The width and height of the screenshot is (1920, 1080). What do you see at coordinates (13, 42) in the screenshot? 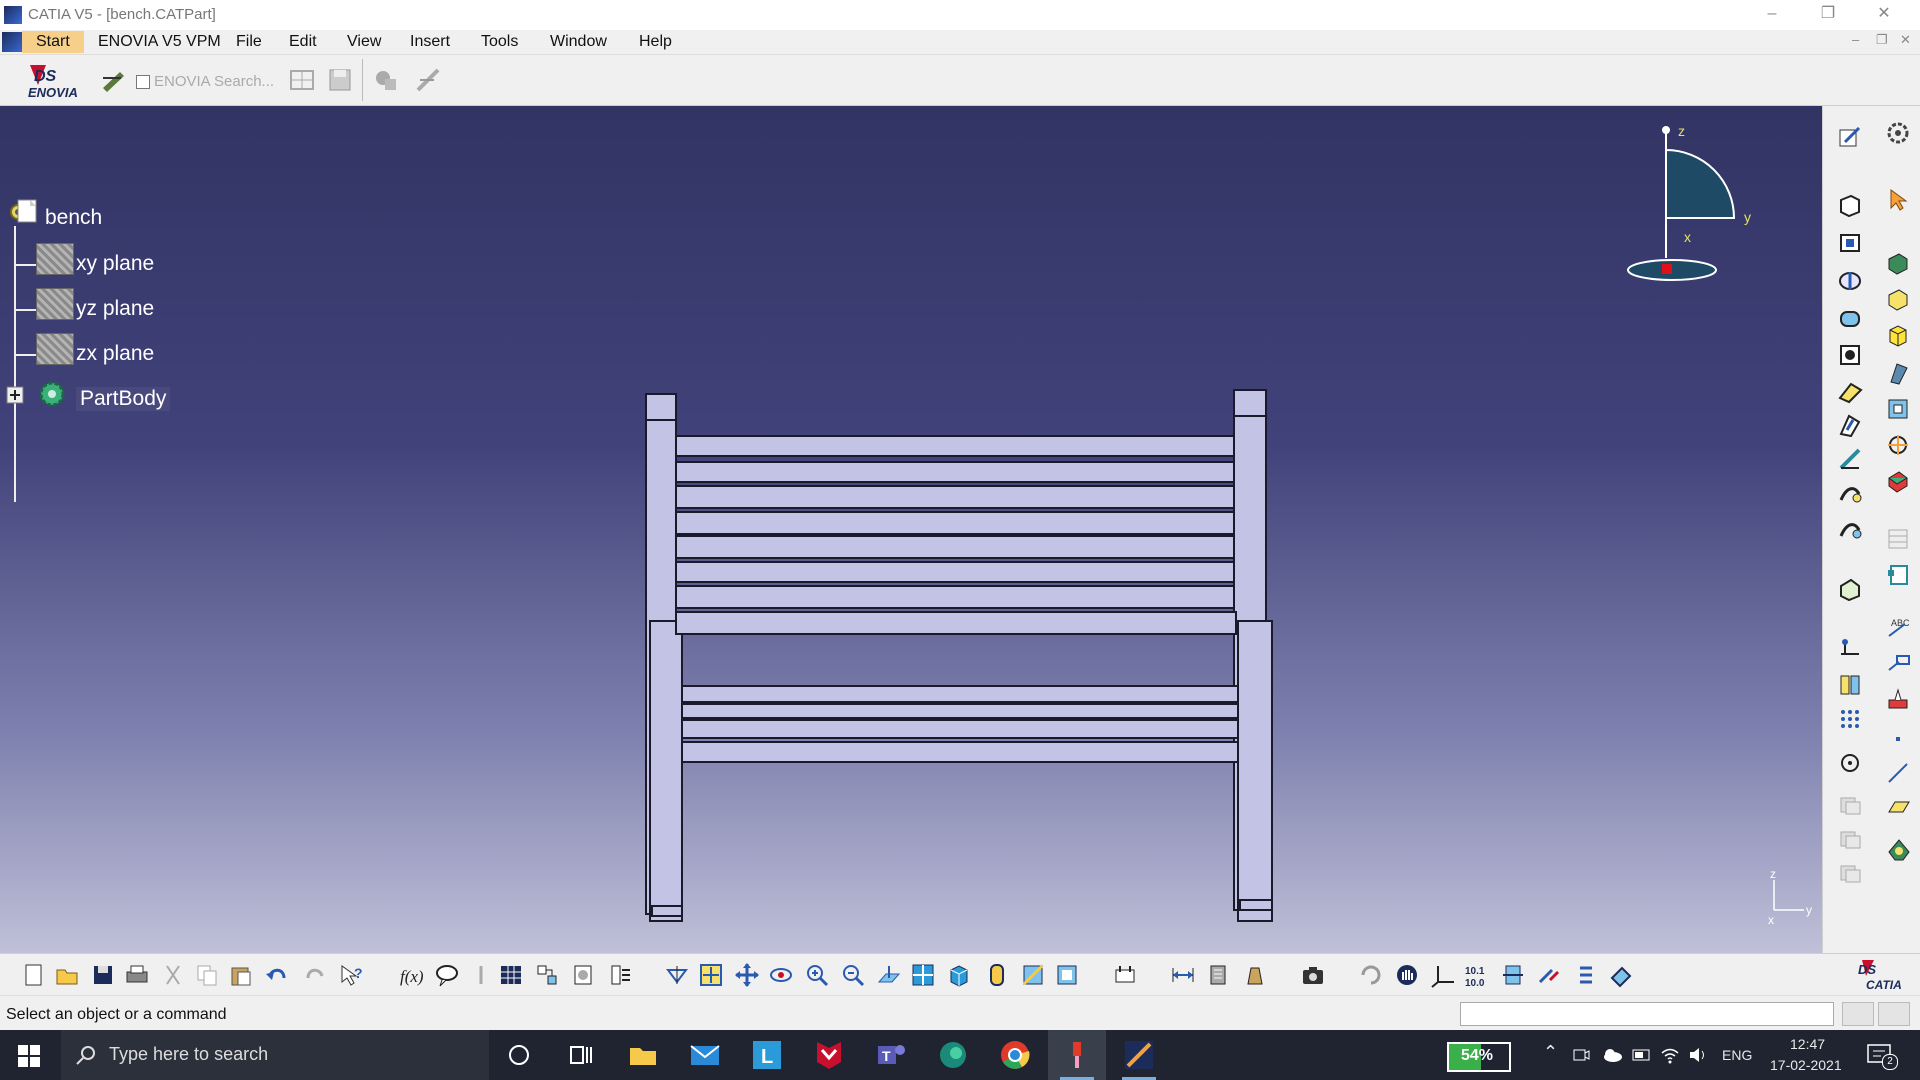
I see `catia-menu-icon` at bounding box center [13, 42].